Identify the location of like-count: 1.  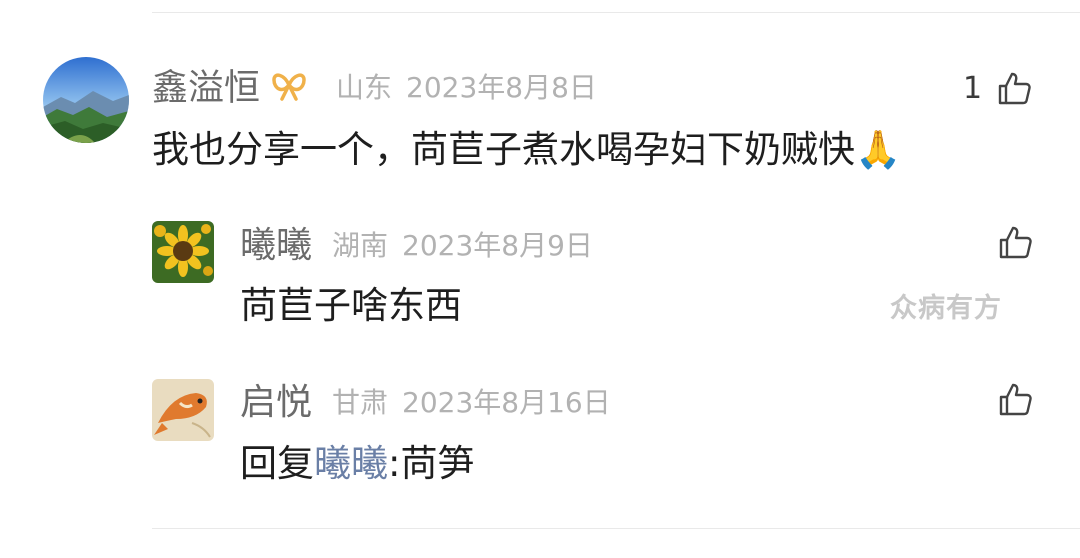
(973, 88).